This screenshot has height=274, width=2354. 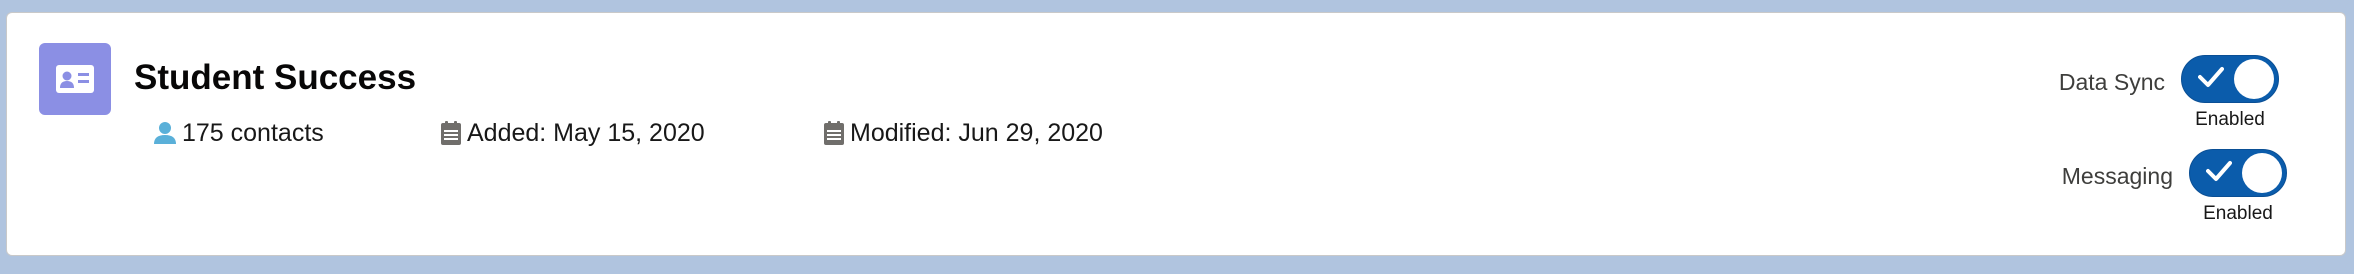 I want to click on messaging-toggle-group: Enabled, so click(x=2238, y=186).